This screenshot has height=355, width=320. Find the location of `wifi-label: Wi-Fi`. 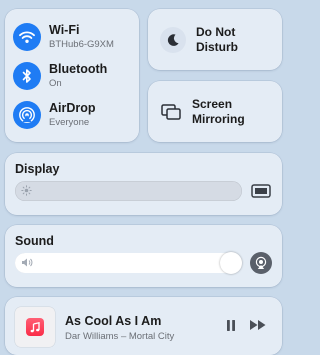

wifi-label: Wi-Fi is located at coordinates (64, 30).